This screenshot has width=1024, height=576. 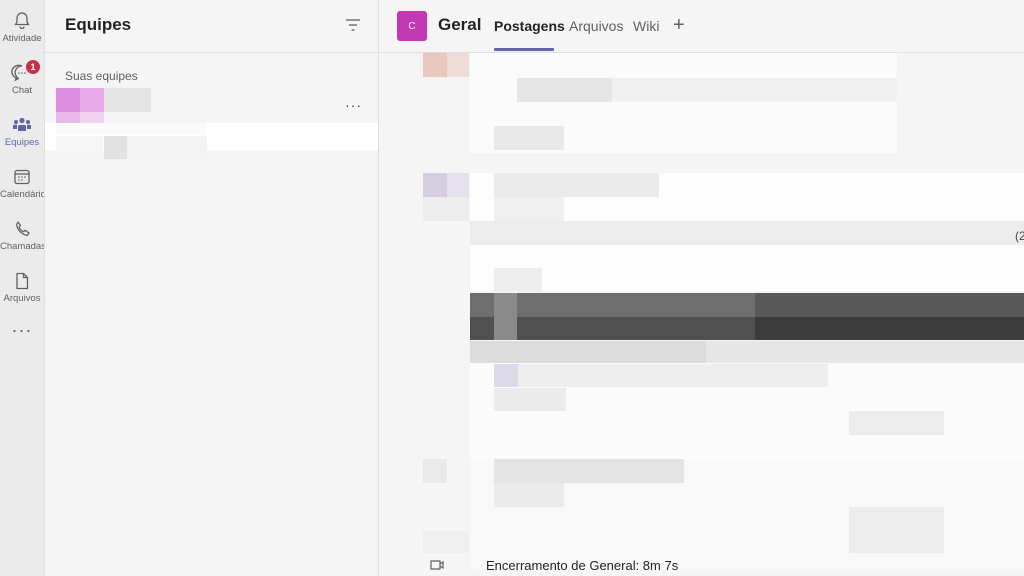 What do you see at coordinates (22, 125) in the screenshot?
I see `teams-icon` at bounding box center [22, 125].